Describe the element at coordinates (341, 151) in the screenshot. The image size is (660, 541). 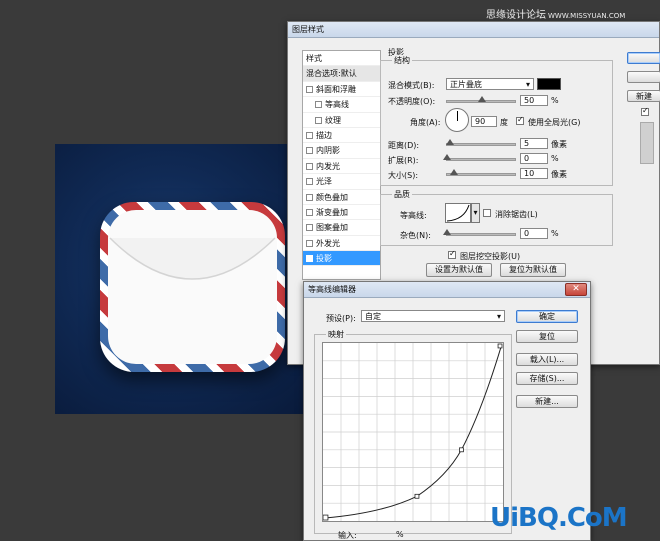
I see `style-item: 内阴影` at that location.